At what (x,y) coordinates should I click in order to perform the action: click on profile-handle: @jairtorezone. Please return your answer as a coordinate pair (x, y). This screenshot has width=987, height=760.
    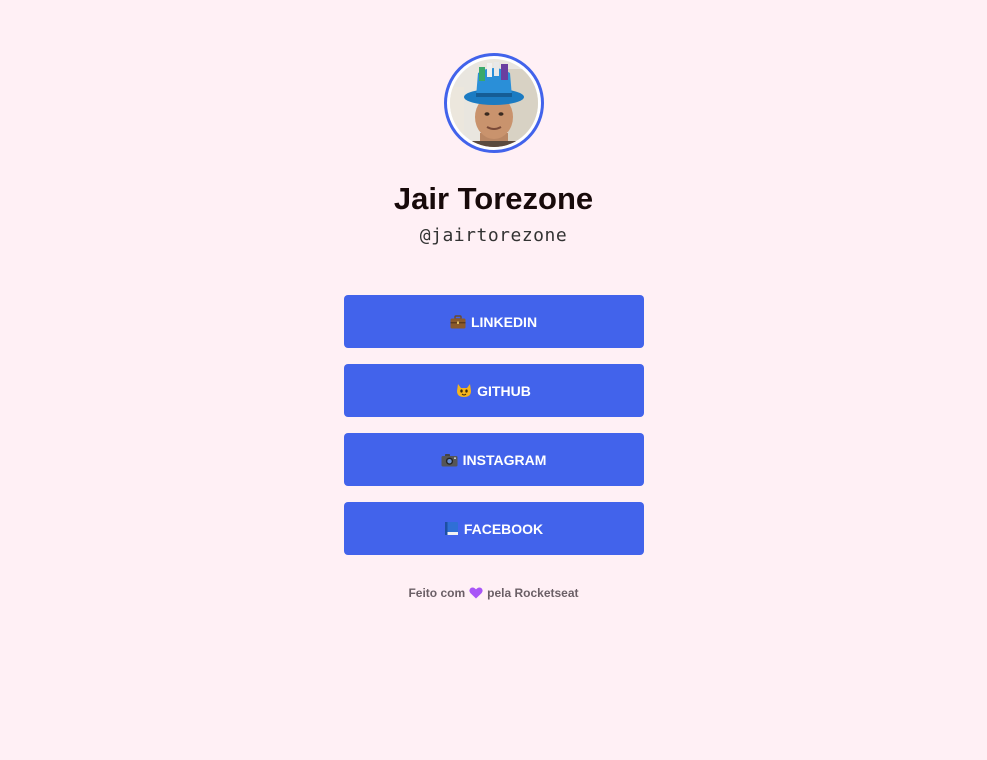
    Looking at the image, I should click on (493, 235).